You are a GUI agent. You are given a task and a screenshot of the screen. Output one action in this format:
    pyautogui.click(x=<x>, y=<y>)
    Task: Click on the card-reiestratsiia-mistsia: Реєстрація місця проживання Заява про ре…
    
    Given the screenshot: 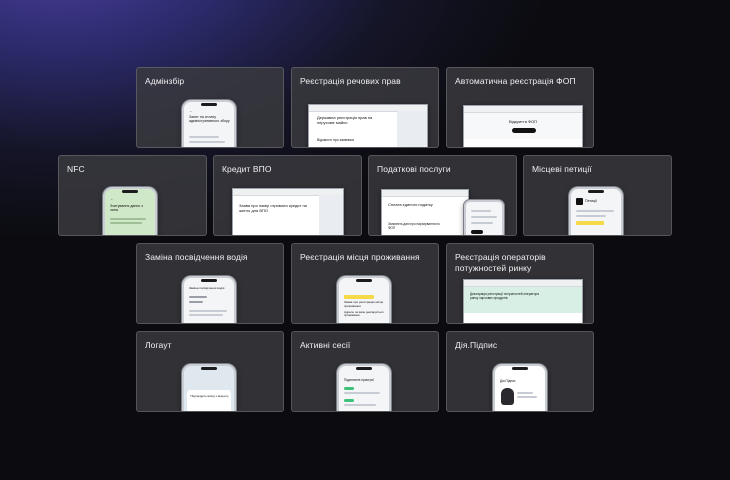 What is the action you would take?
    pyautogui.click(x=365, y=283)
    